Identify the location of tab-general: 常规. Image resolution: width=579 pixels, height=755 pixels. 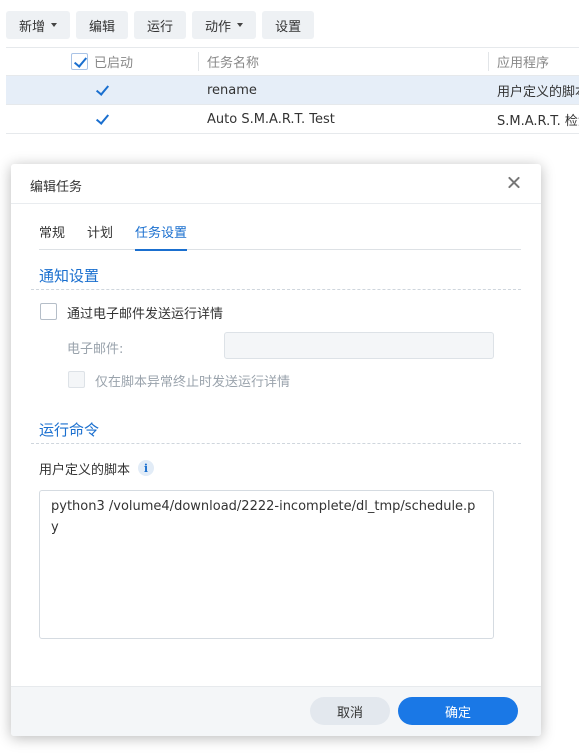
(52, 236).